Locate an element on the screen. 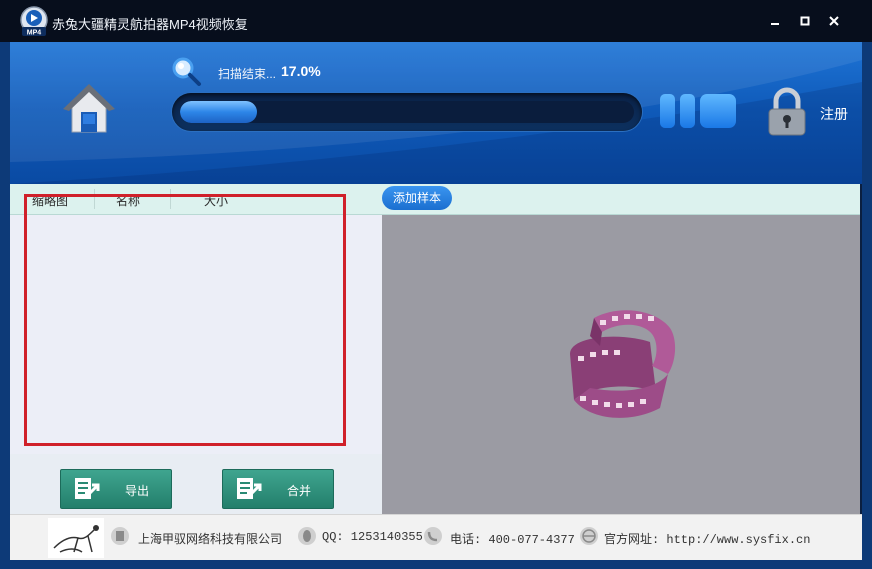 Image resolution: width=872 pixels, height=569 pixels. company-logo is located at coordinates (76, 538).